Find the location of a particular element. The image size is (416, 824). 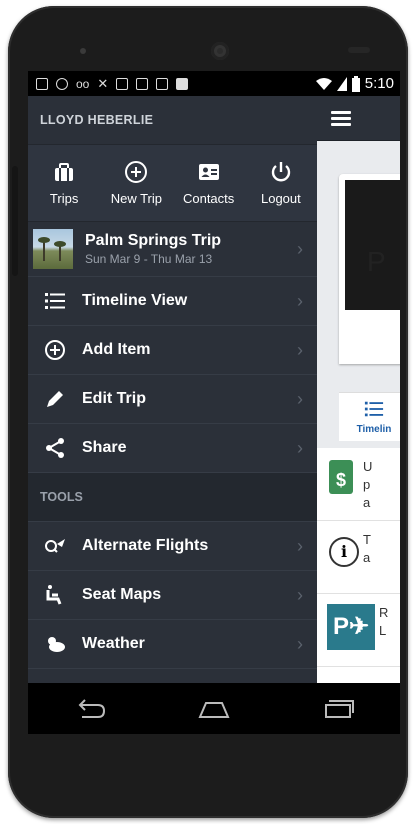

main-content: P Timelin $ U p a i T a P✈ R L is located at coordinates (358, 389).